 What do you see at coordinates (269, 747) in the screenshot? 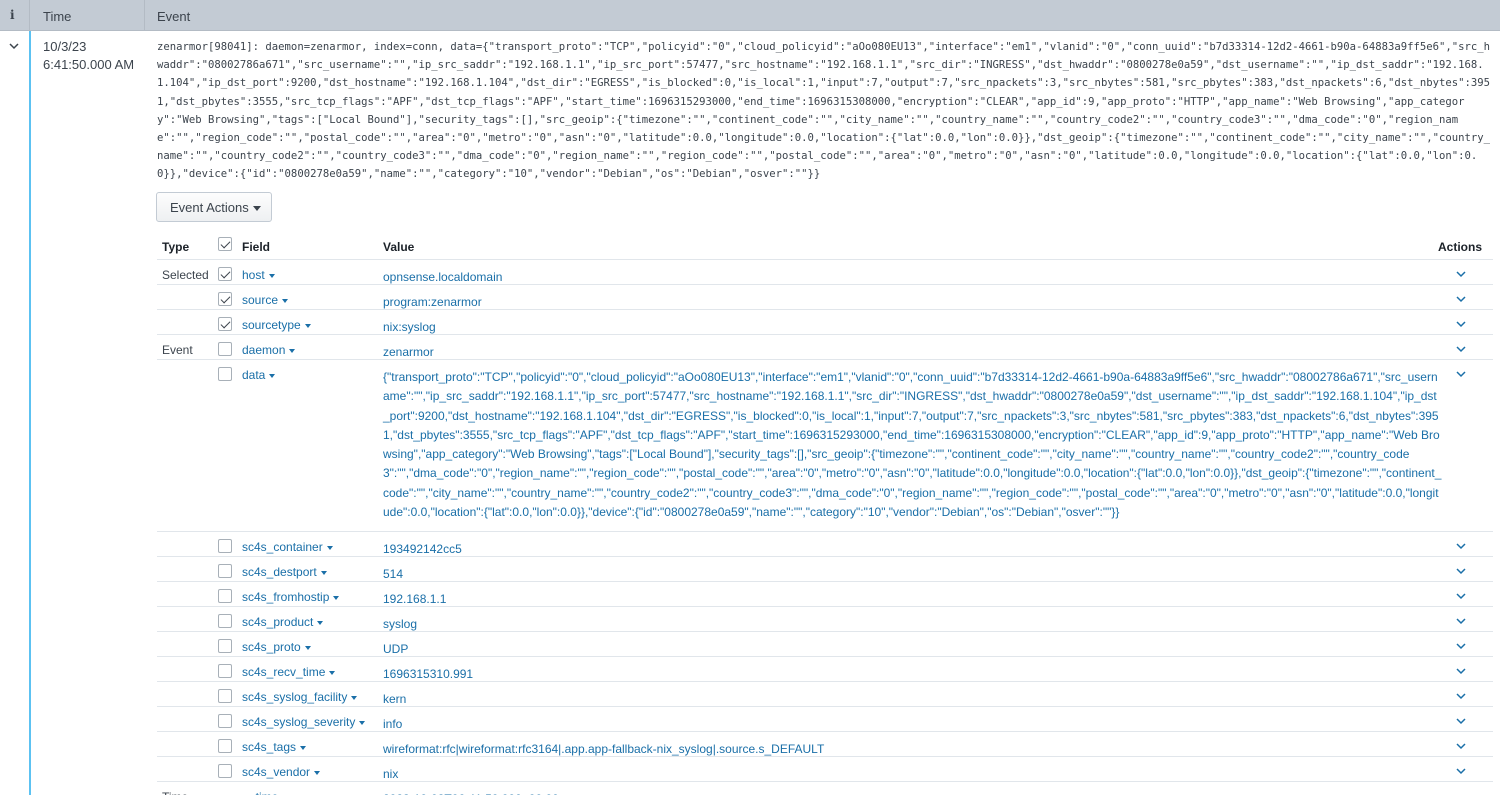
I see `field-name: sc4s_tags` at bounding box center [269, 747].